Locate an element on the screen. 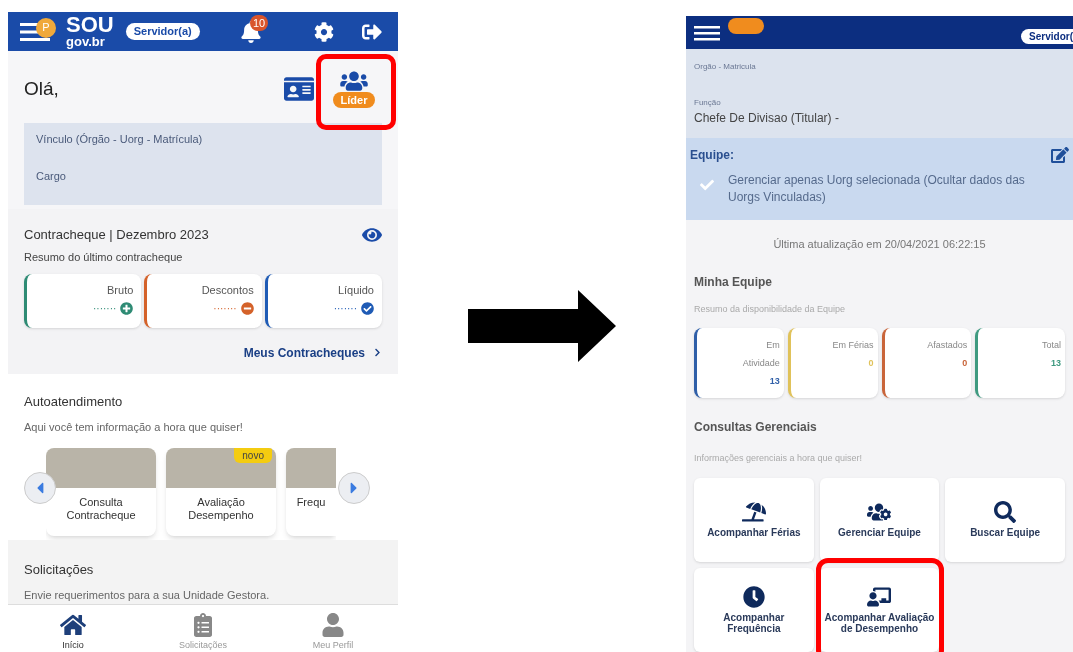  team-title: Equipe: is located at coordinates (712, 155).